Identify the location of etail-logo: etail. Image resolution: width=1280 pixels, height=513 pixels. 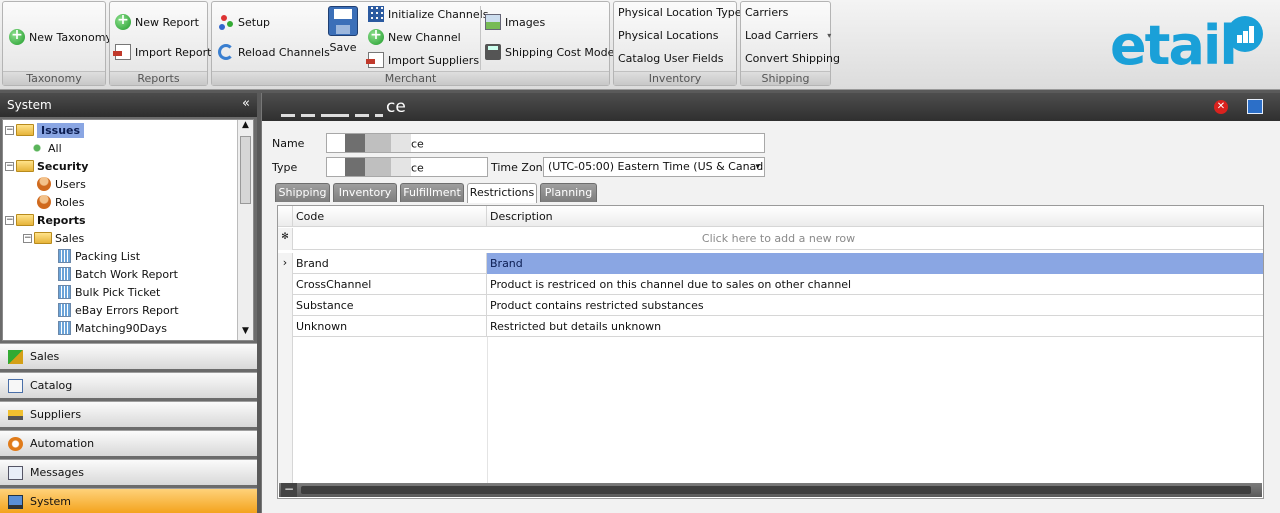
(1188, 44).